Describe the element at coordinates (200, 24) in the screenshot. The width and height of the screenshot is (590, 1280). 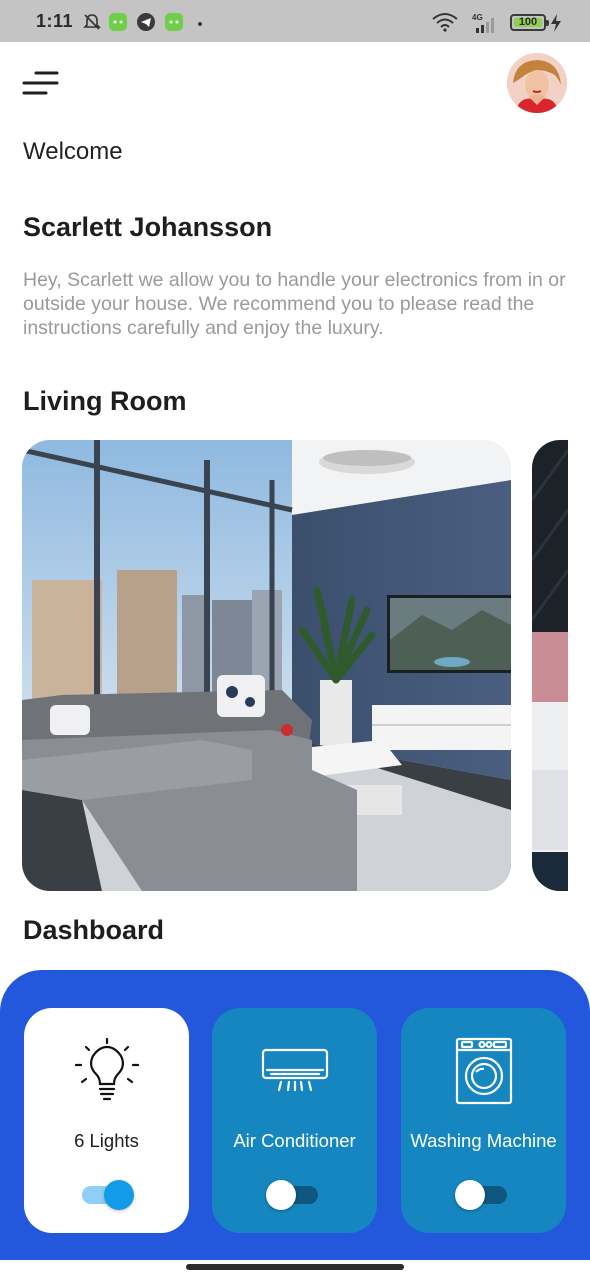
I see `notification-dot` at that location.